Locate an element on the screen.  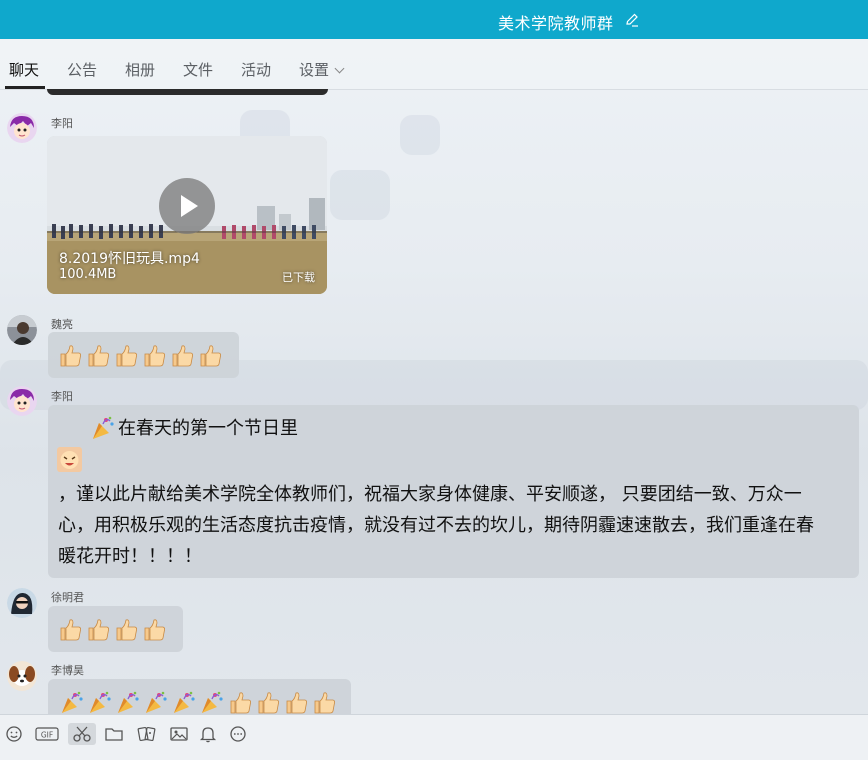
message-text-line: 在春天的第一个节日里 is located at coordinates (208, 428).